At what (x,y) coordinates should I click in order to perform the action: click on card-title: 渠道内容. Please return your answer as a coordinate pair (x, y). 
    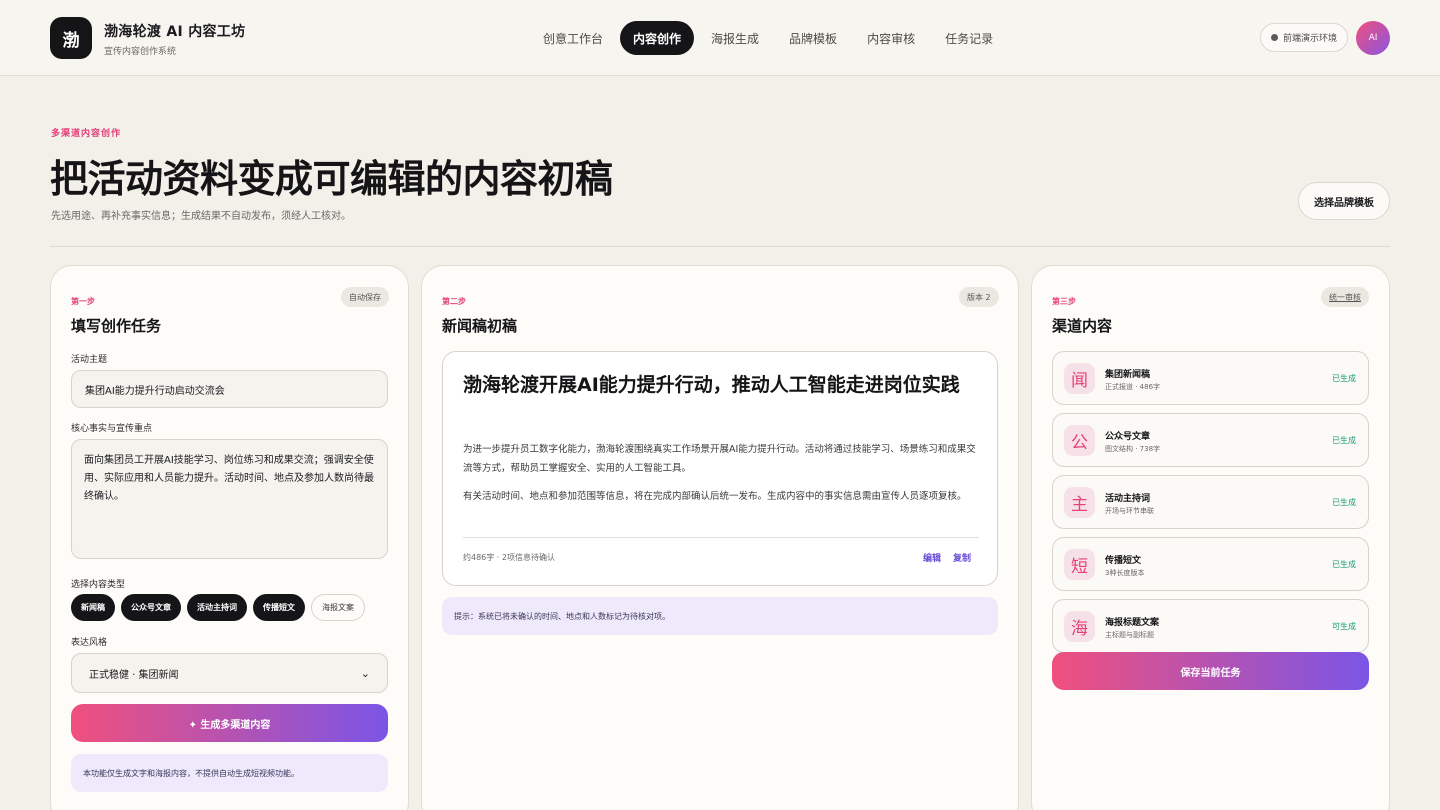
    Looking at the image, I should click on (1082, 326).